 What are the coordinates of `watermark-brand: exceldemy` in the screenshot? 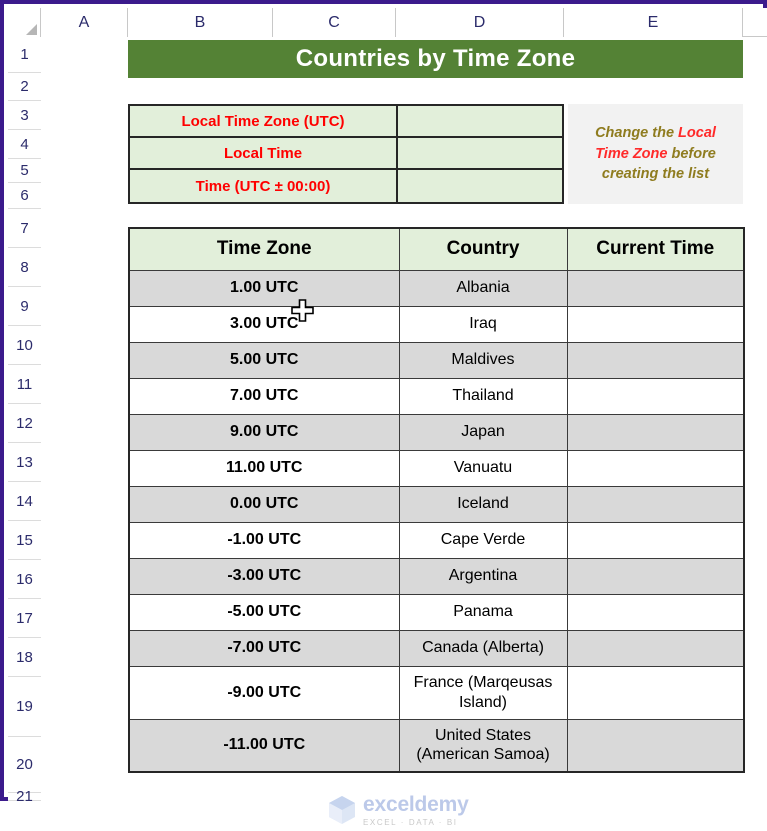 It's located at (416, 804).